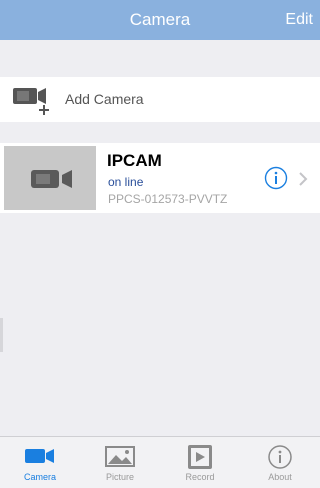 The height and width of the screenshot is (488, 320). What do you see at coordinates (104, 99) in the screenshot?
I see `add-camera-label: Add Camera` at bounding box center [104, 99].